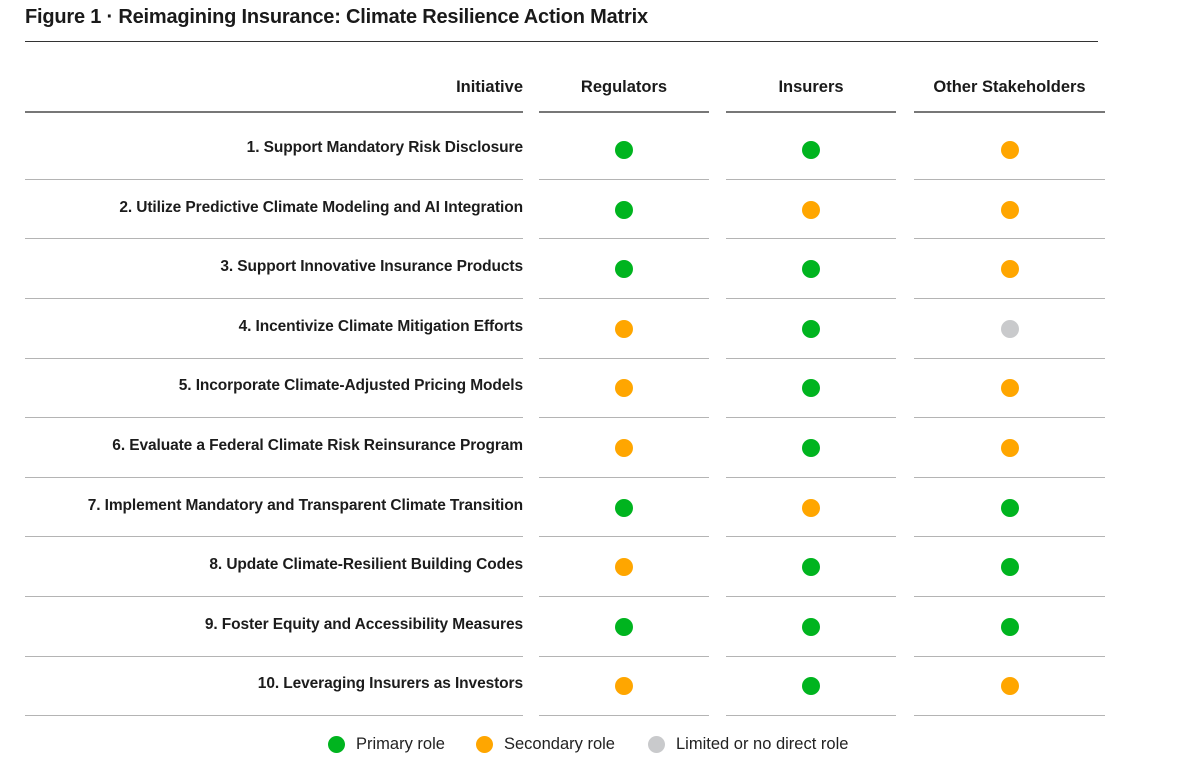 The image size is (1200, 782). What do you see at coordinates (384, 147) in the screenshot?
I see `initiative-label: 1. Support Mandatory Risk Disclosure` at bounding box center [384, 147].